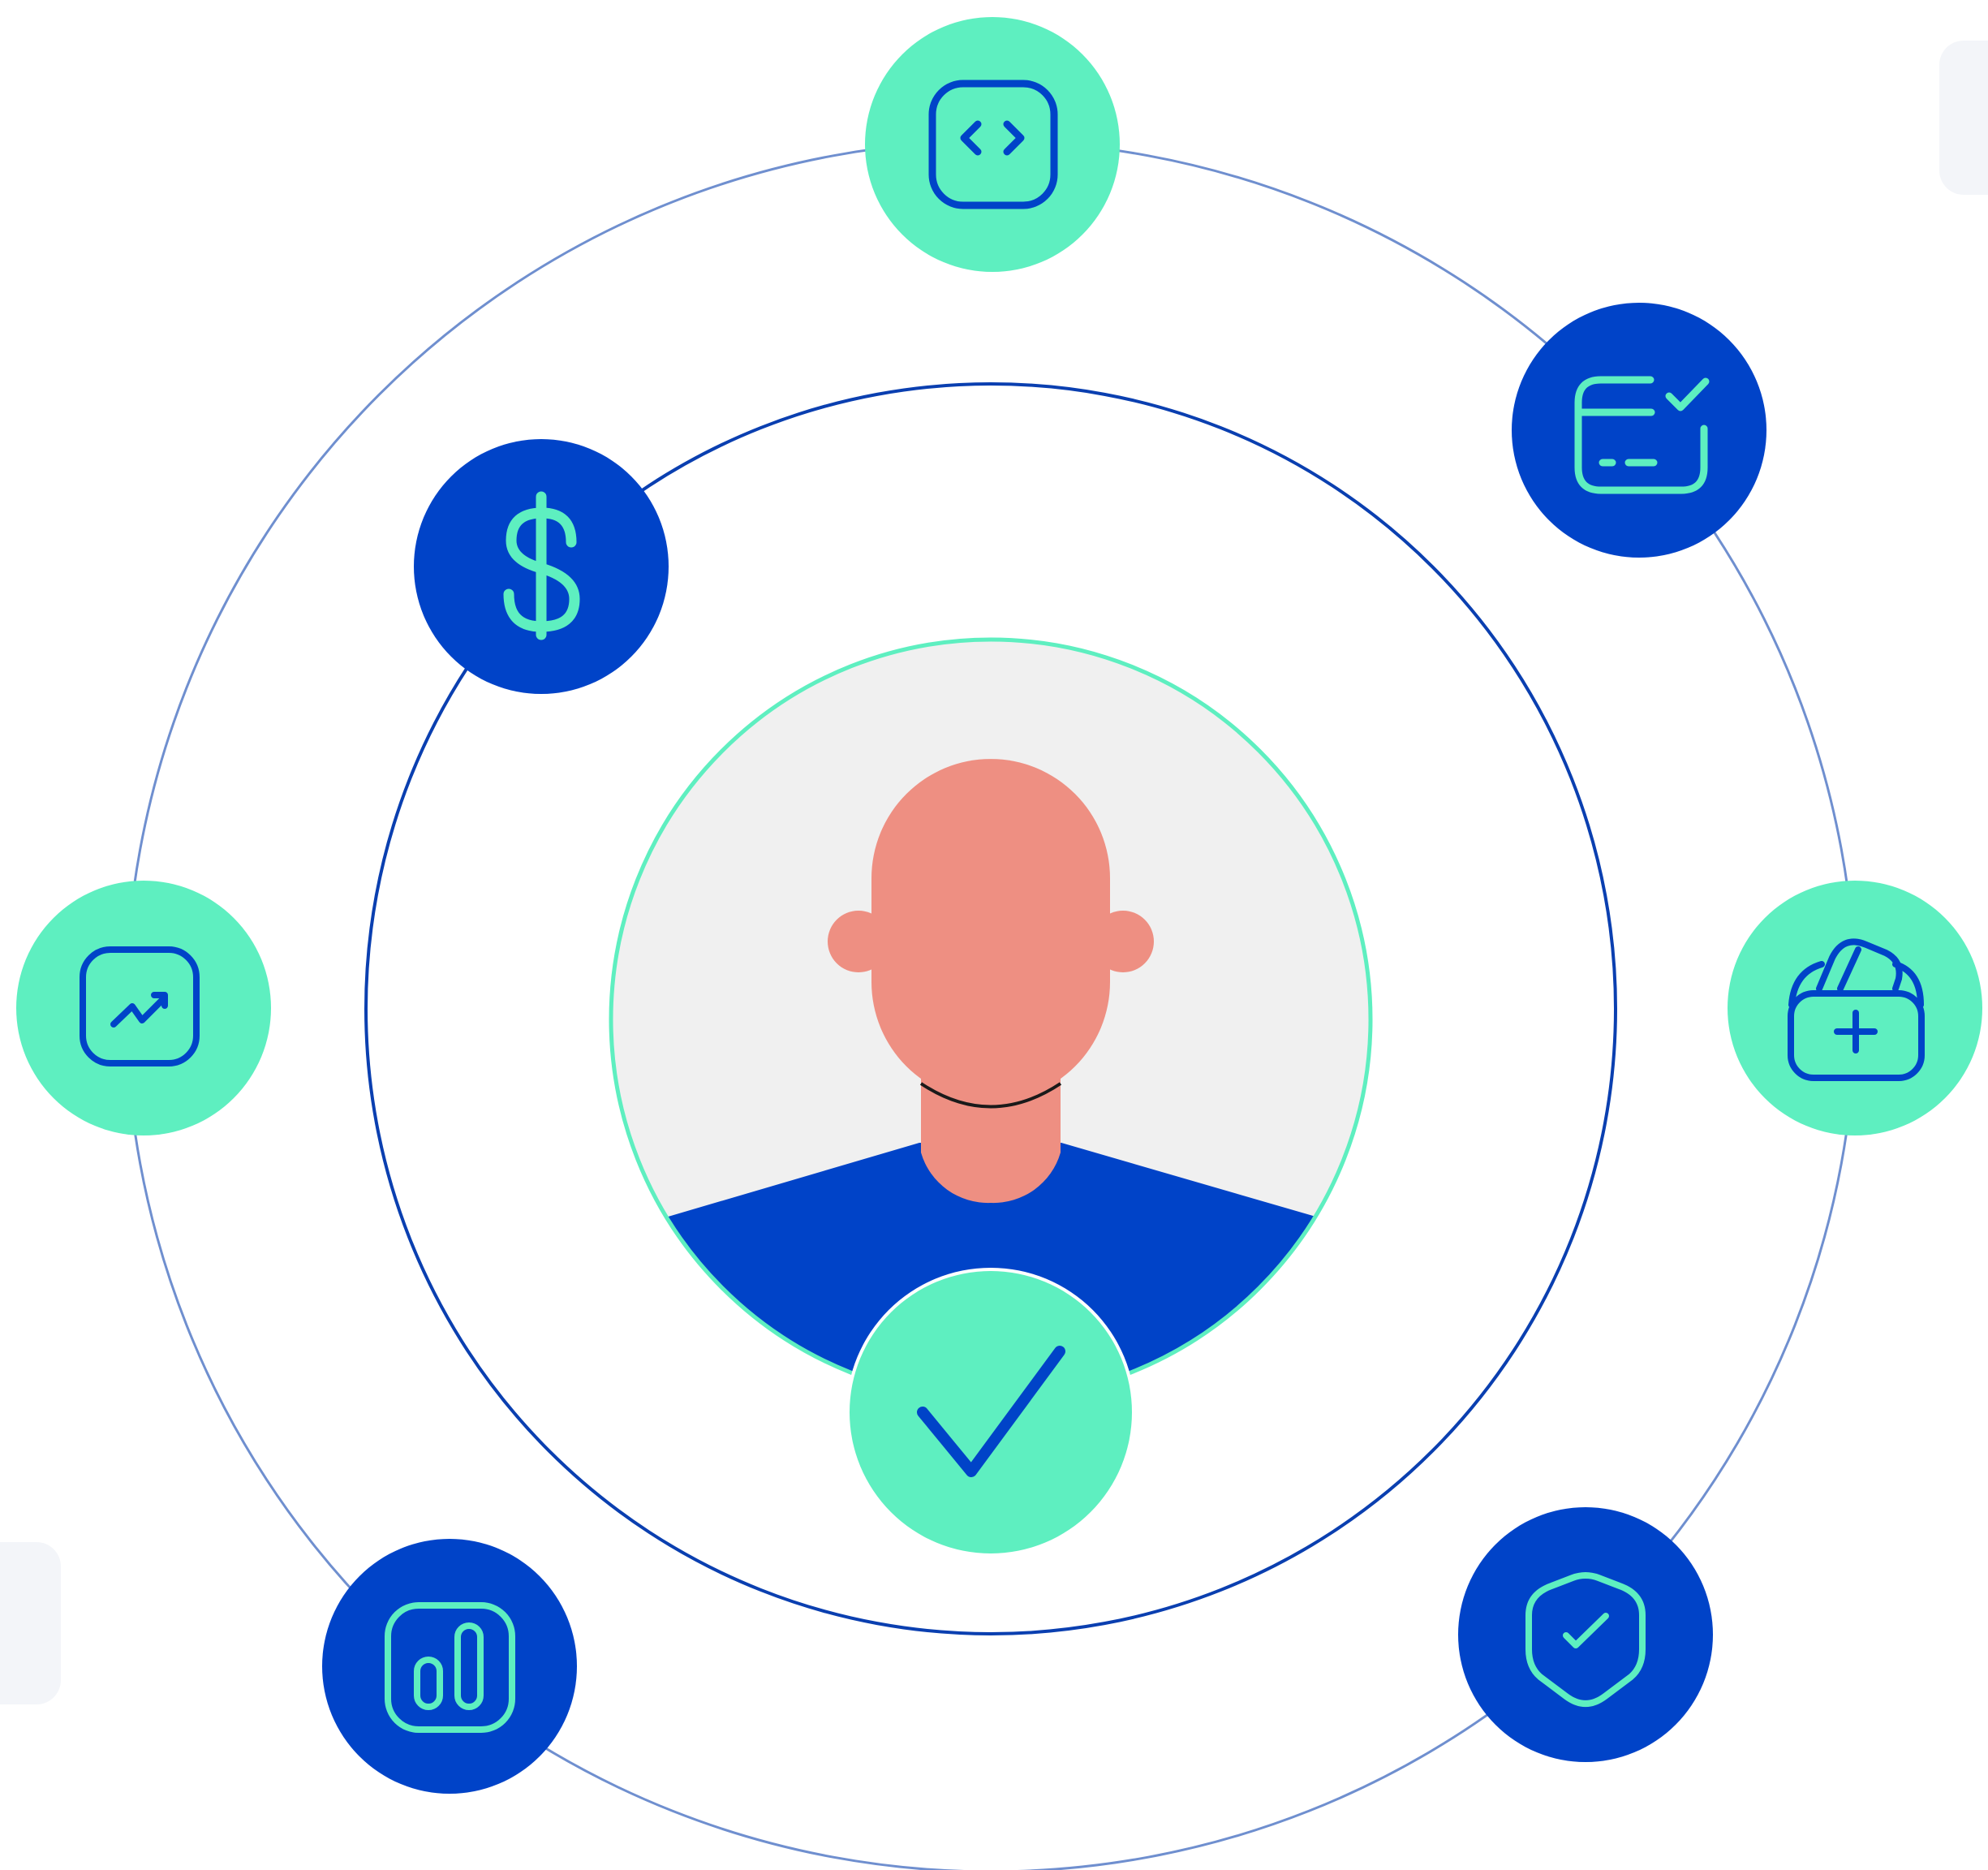 This screenshot has height=1870, width=1988. Describe the element at coordinates (1639, 431) in the screenshot. I see `credit-card-check-node` at that location.